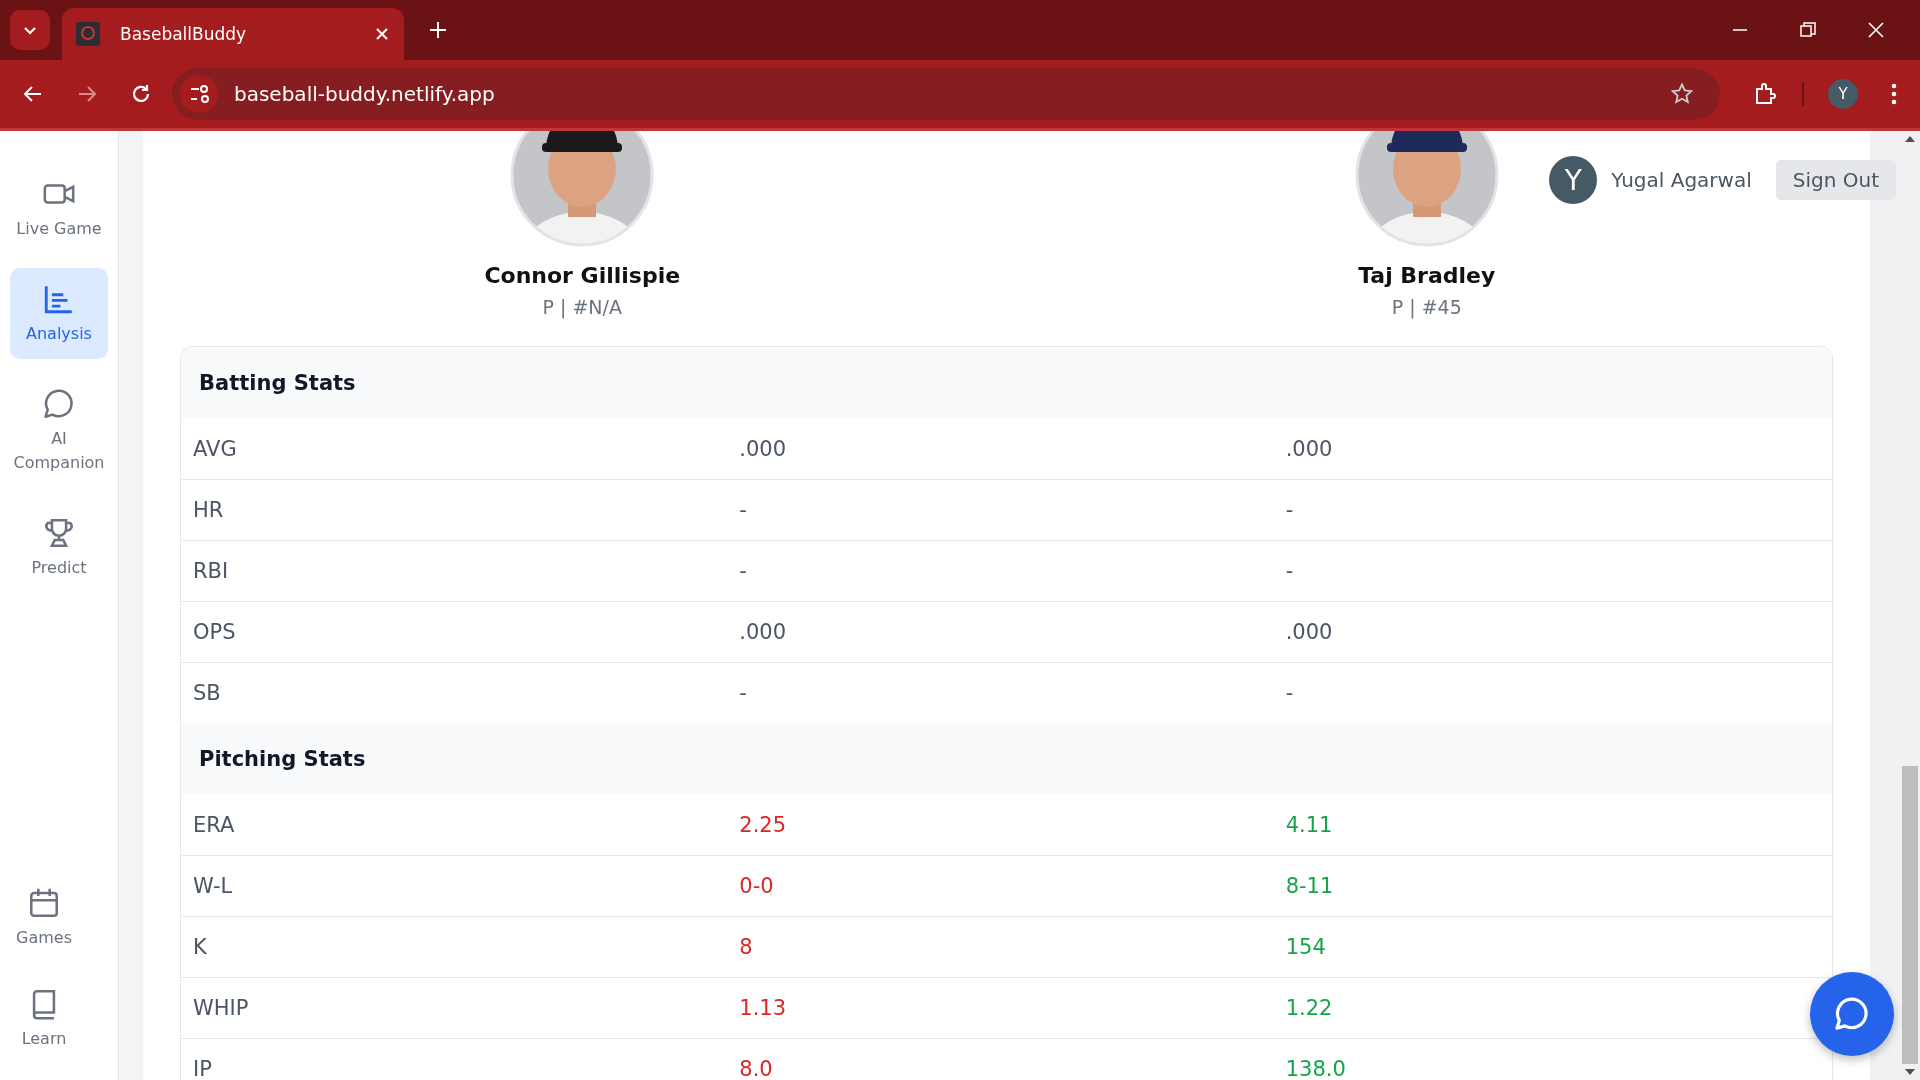 This screenshot has height=1080, width=1920. What do you see at coordinates (1309, 1008) in the screenshot?
I see `table-cell: 1.22` at bounding box center [1309, 1008].